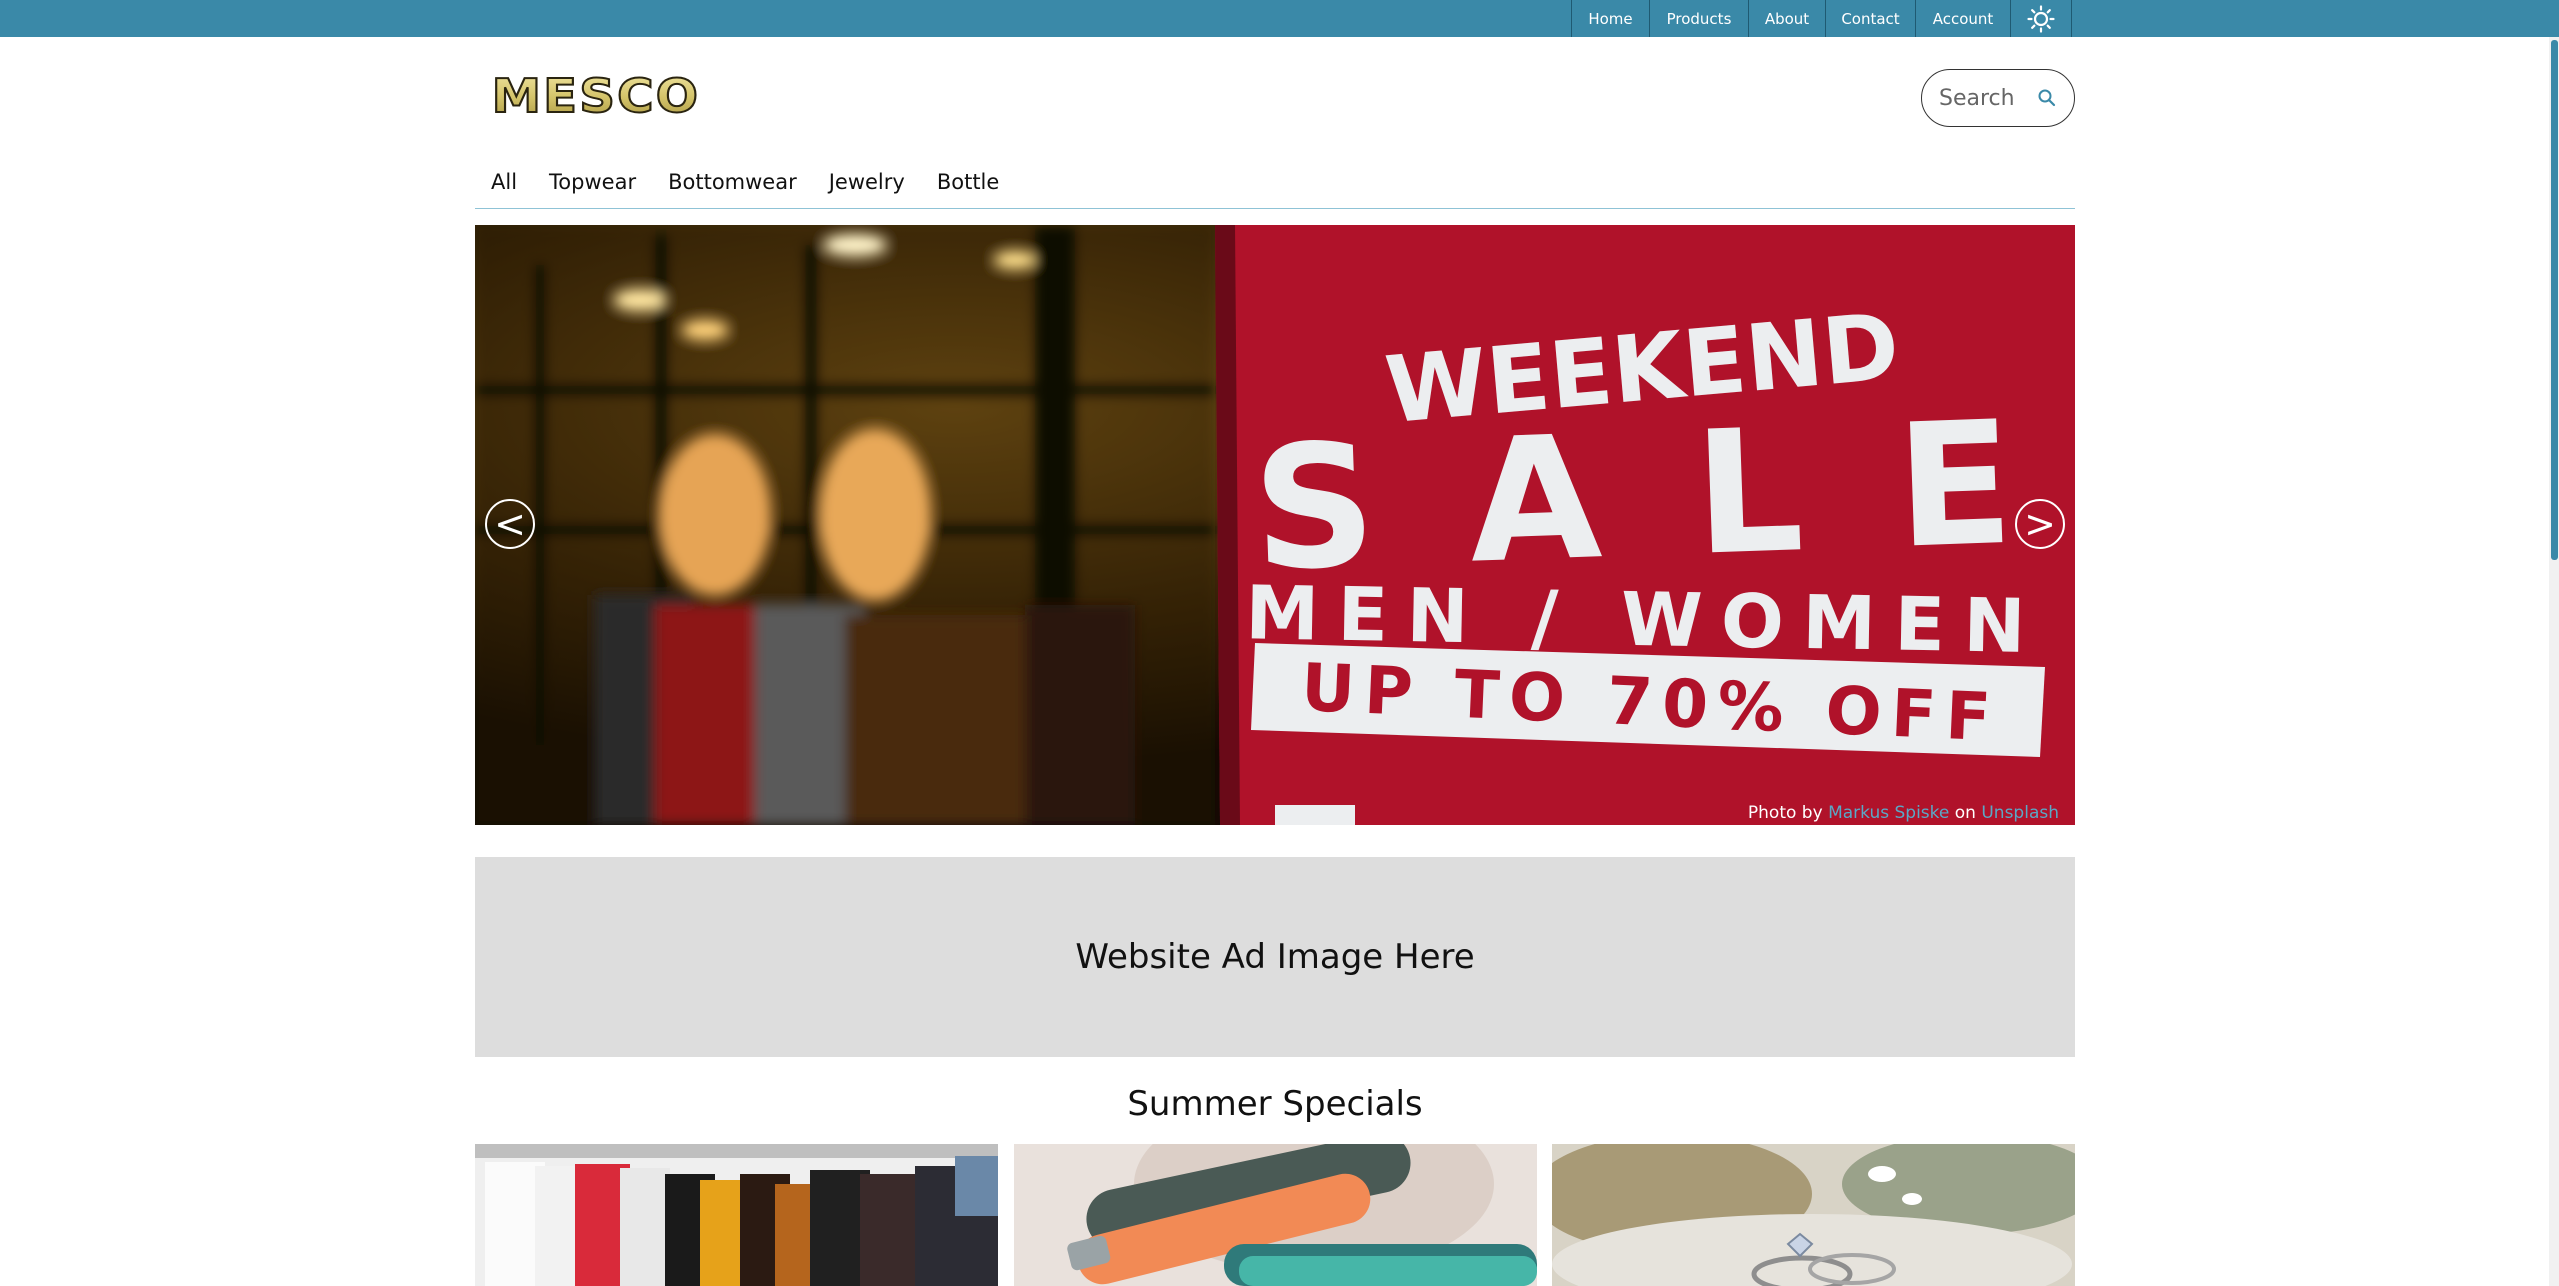  I want to click on ad-banner-text: Website Ad Image Here, so click(1275, 957).